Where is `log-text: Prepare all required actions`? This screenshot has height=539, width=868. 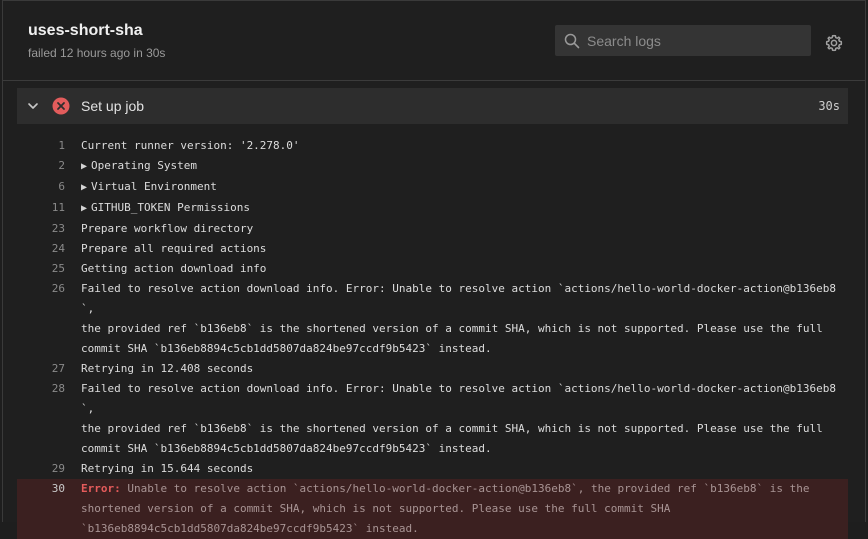 log-text: Prepare all required actions is located at coordinates (174, 248).